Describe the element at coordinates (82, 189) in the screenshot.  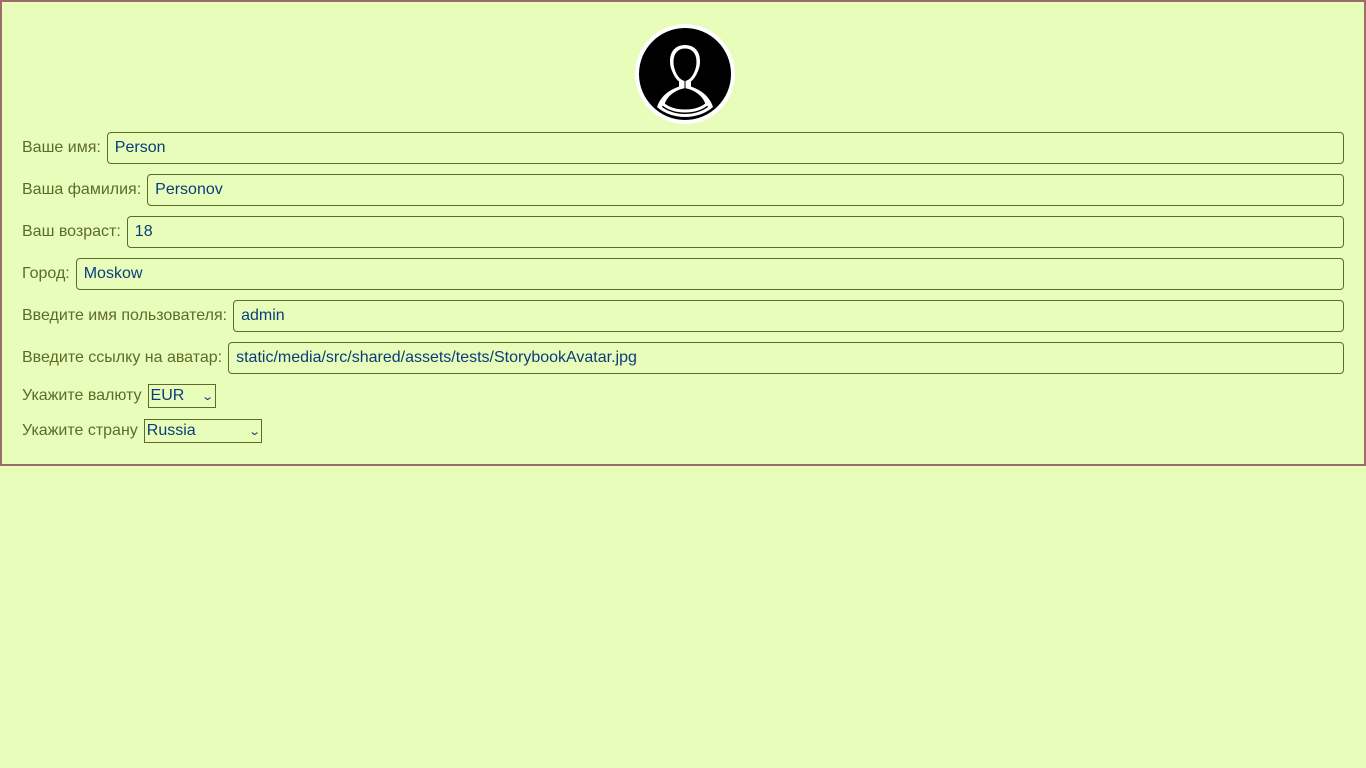
I see `last-name-label: Ваша фамилия:` at that location.